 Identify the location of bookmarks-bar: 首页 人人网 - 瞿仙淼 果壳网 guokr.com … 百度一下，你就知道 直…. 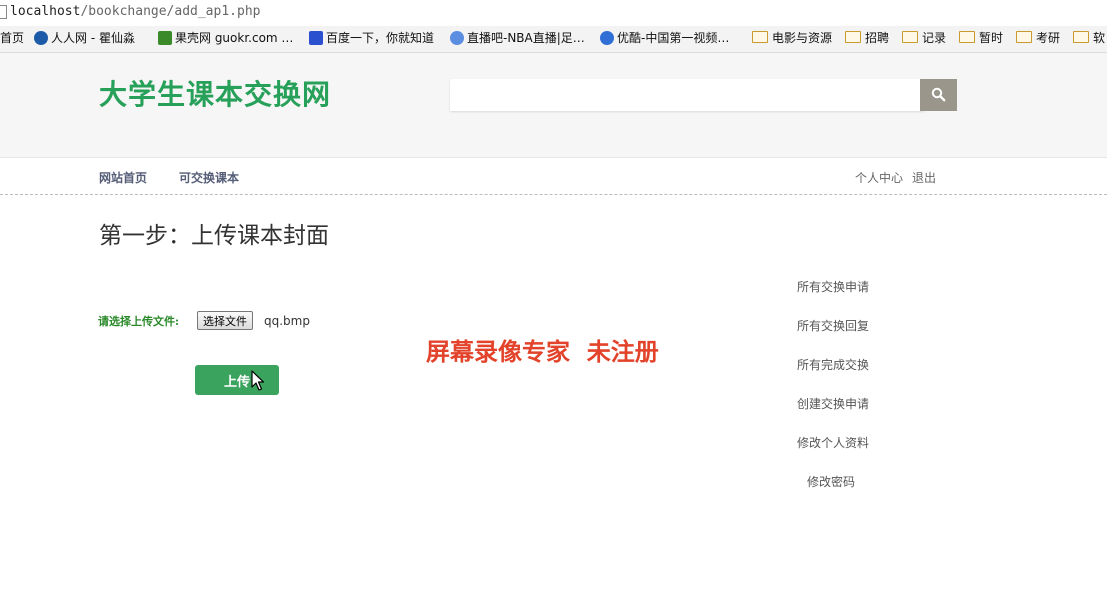
(553, 39).